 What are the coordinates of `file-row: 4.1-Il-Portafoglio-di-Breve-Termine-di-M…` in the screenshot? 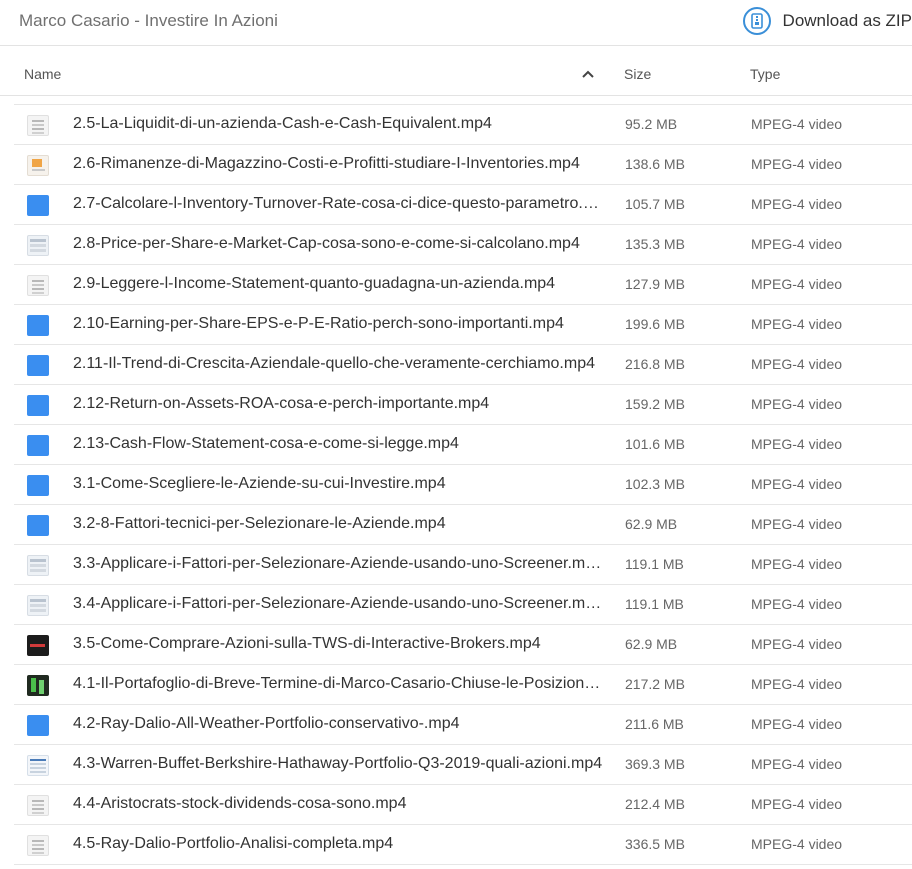 It's located at (456, 685).